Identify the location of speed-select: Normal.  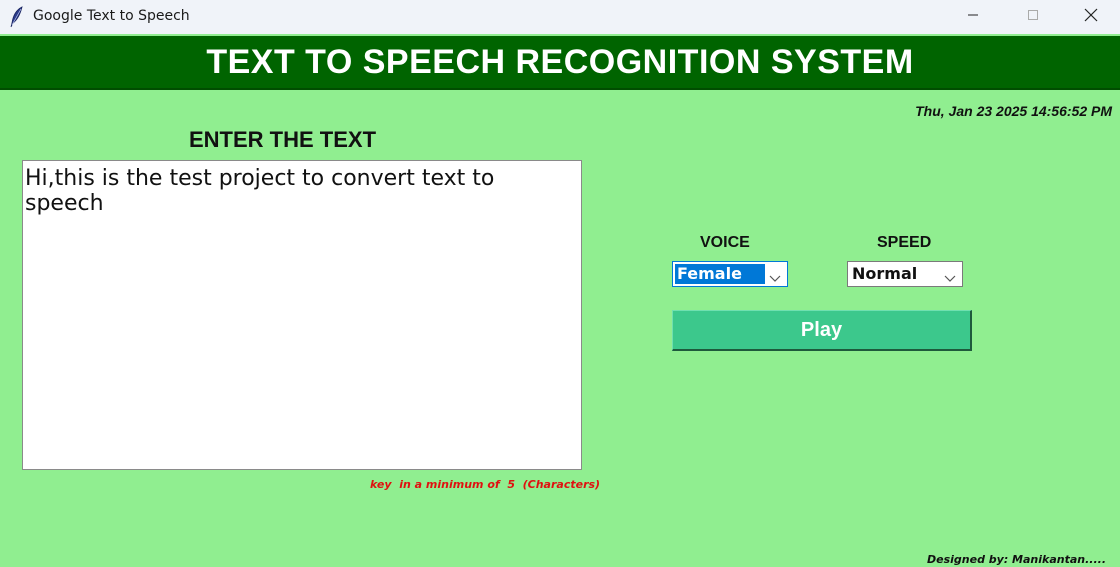
(905, 274).